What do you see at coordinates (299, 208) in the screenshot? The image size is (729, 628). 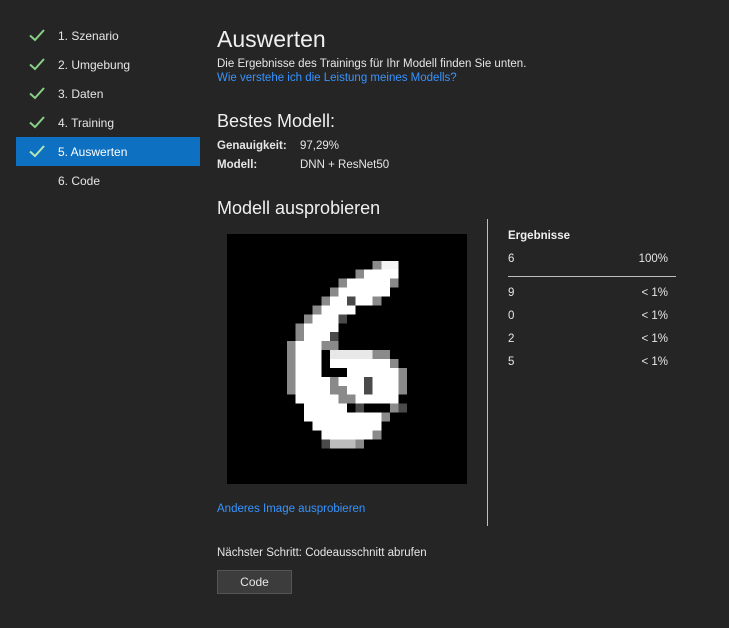 I see `try-model-heading: Modell ausprobieren` at bounding box center [299, 208].